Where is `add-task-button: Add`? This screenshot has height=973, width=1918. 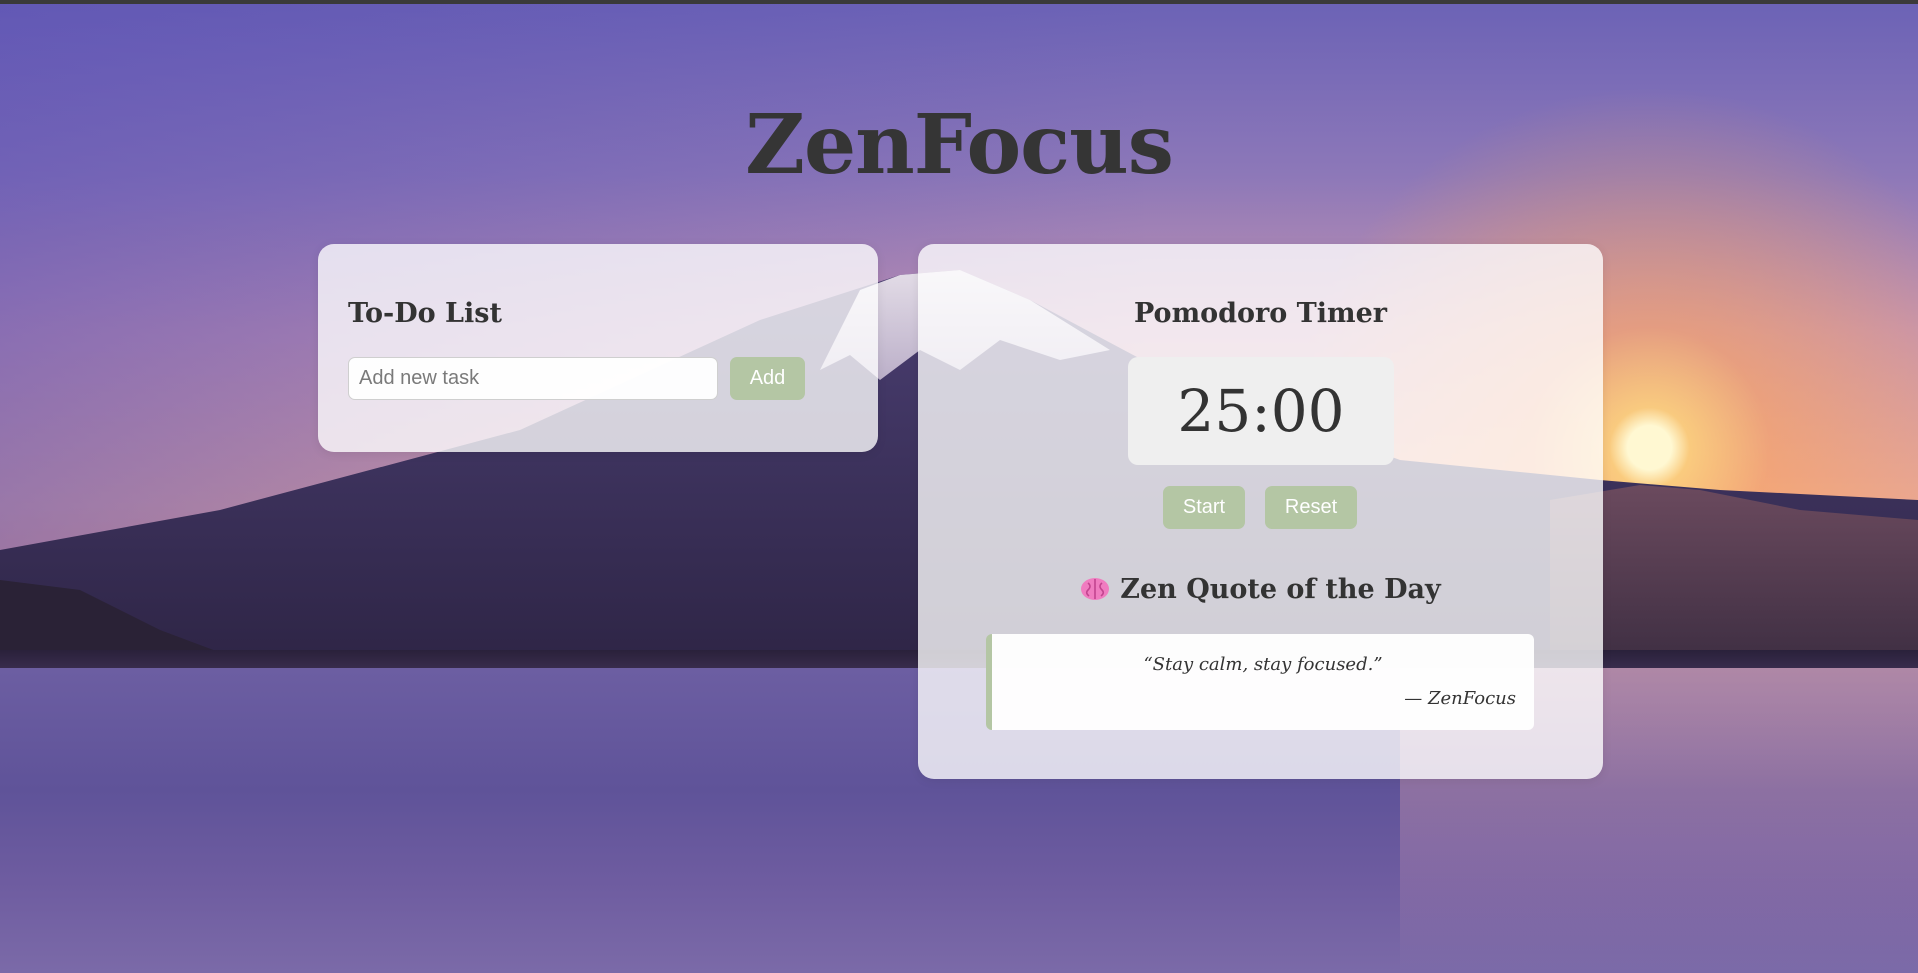 add-task-button: Add is located at coordinates (767, 378).